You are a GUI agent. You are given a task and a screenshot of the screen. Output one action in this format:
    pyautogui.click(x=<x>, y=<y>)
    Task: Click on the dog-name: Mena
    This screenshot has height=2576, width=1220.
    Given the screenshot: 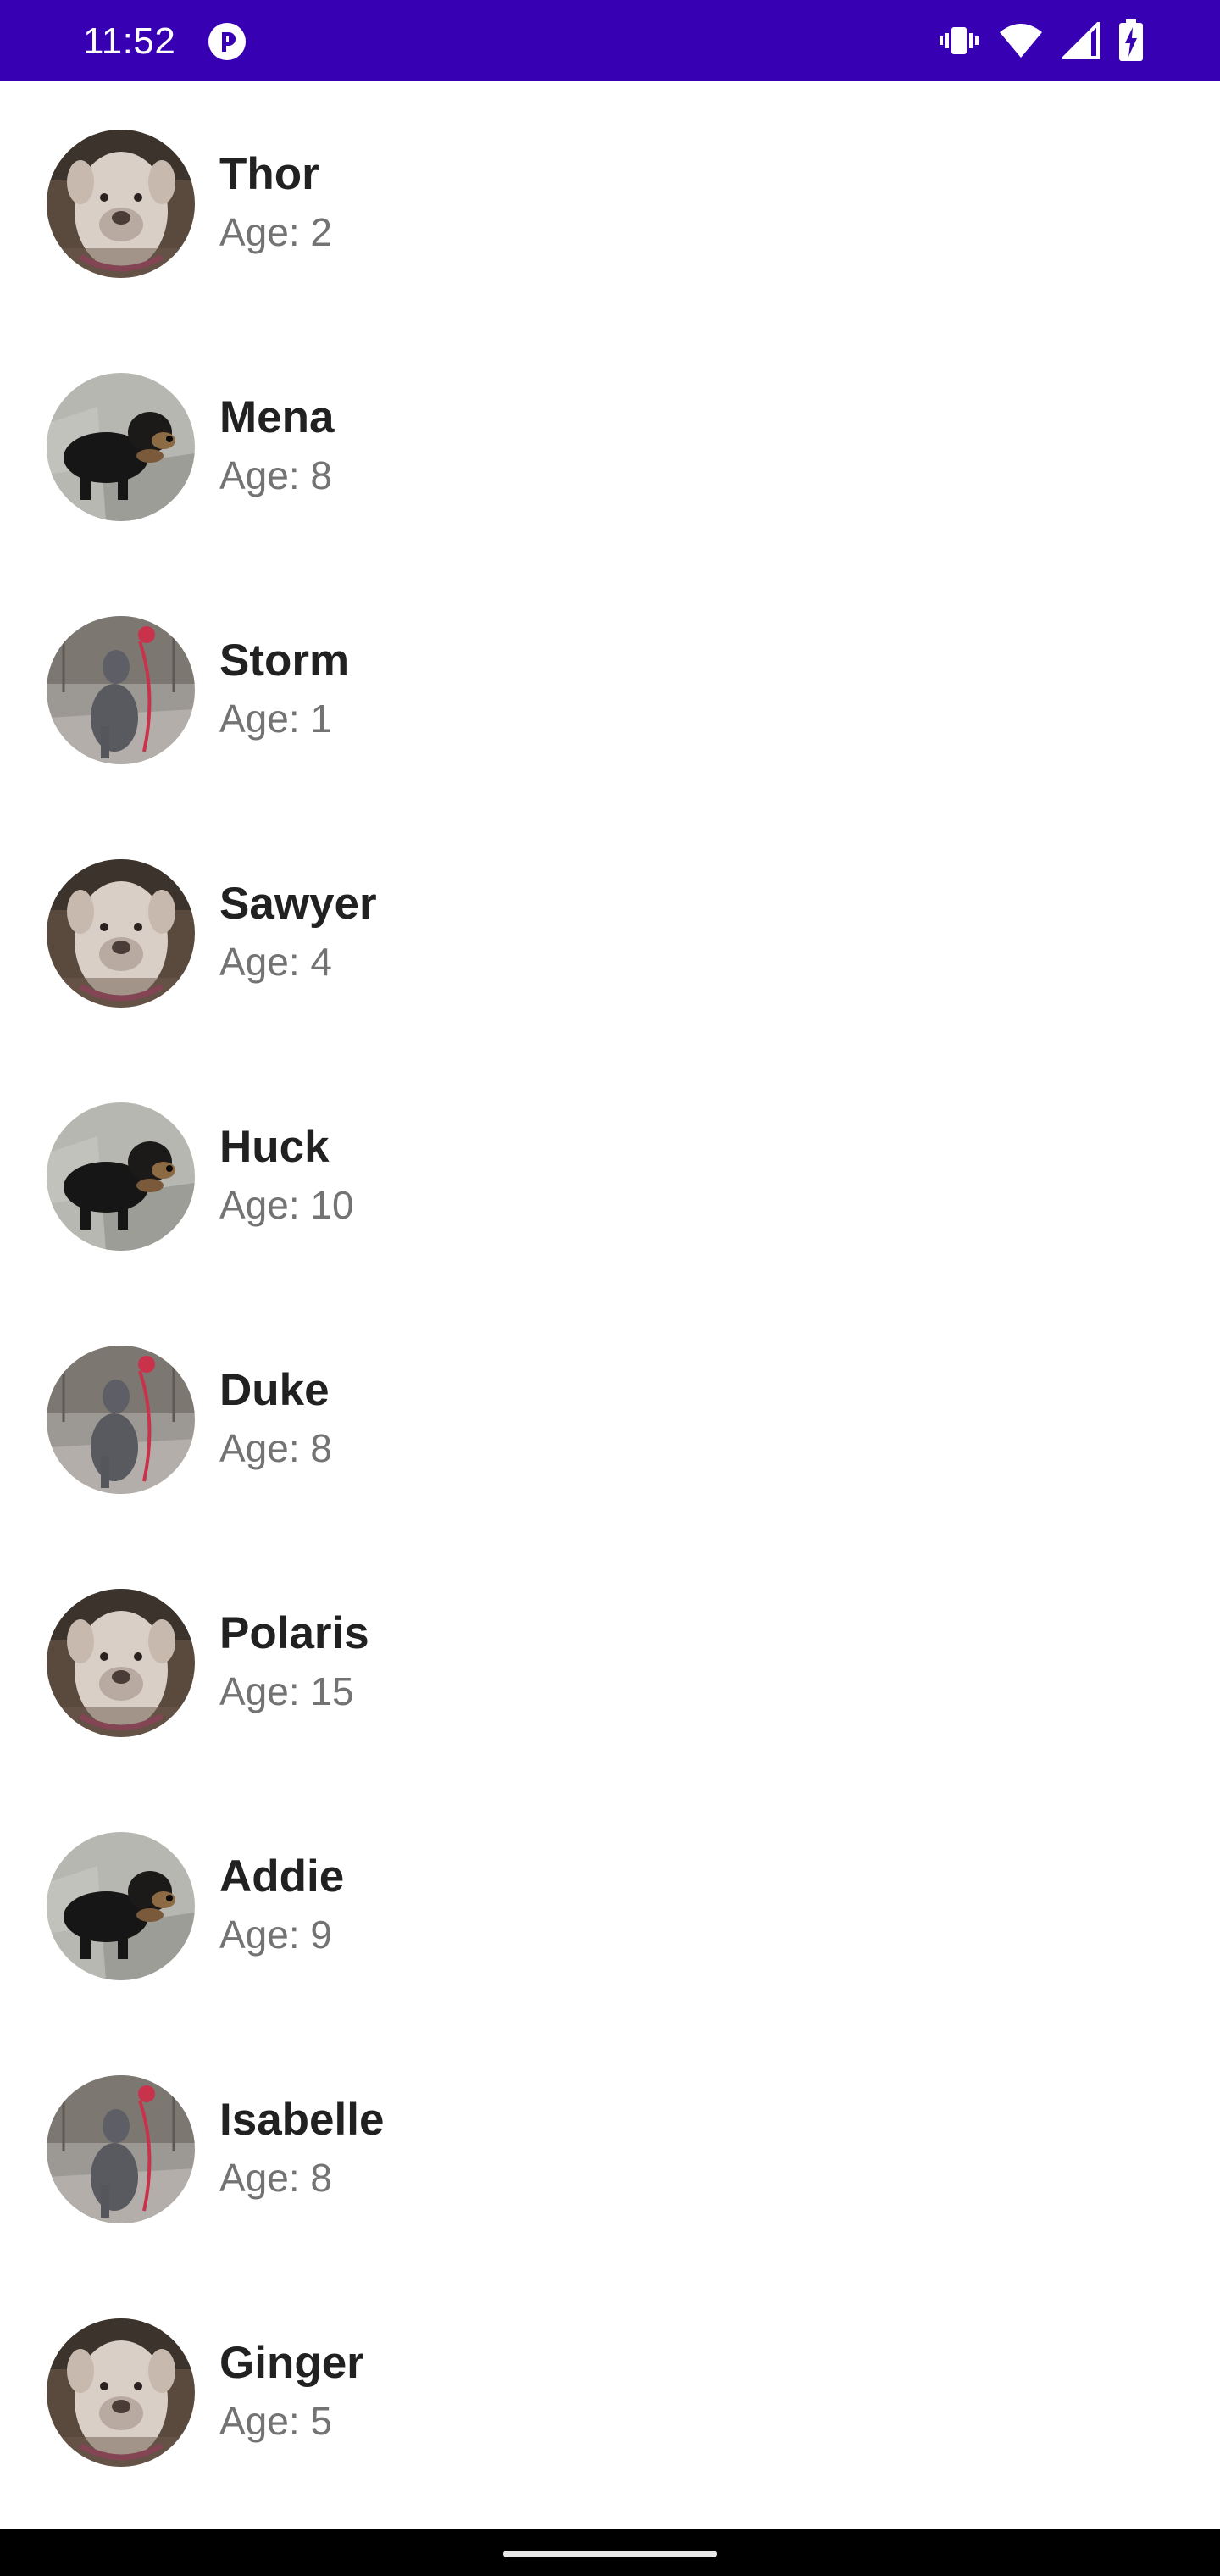 What is the action you would take?
    pyautogui.click(x=277, y=417)
    